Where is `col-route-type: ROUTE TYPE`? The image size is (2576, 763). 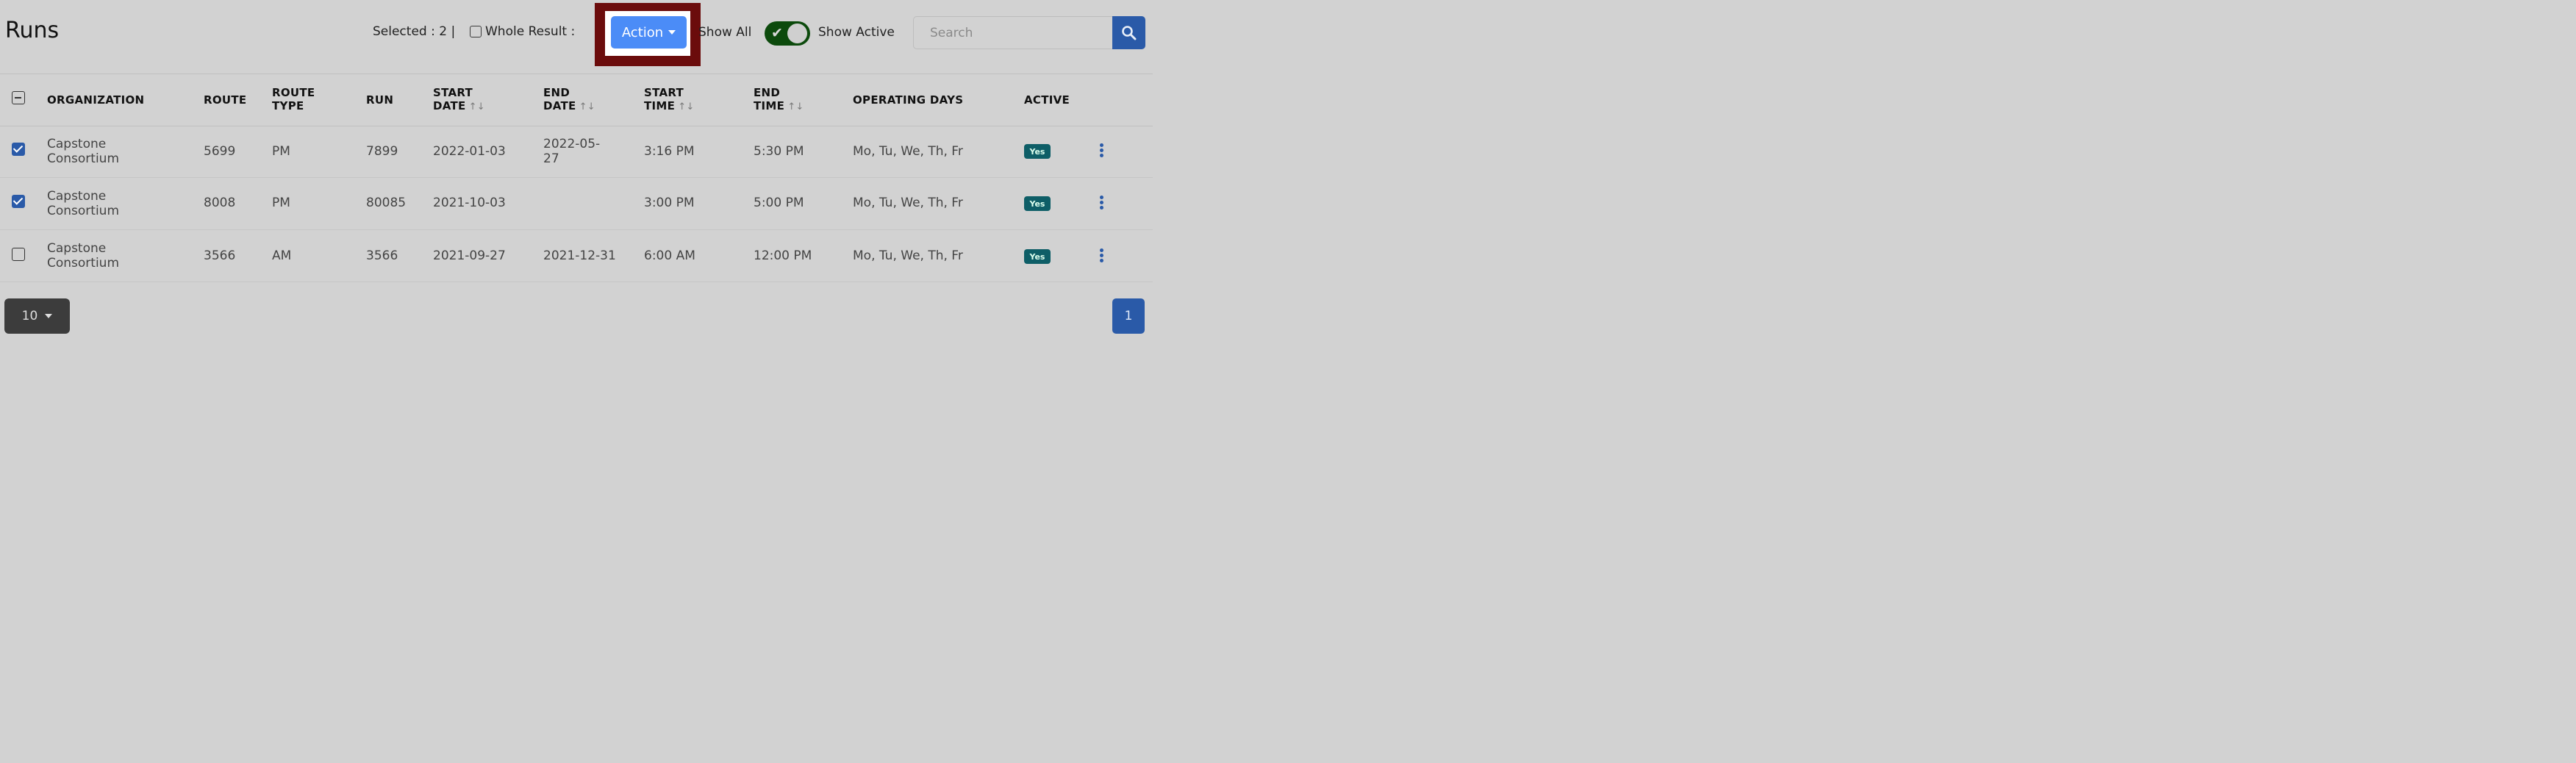
col-route-type: ROUTE TYPE is located at coordinates (293, 99).